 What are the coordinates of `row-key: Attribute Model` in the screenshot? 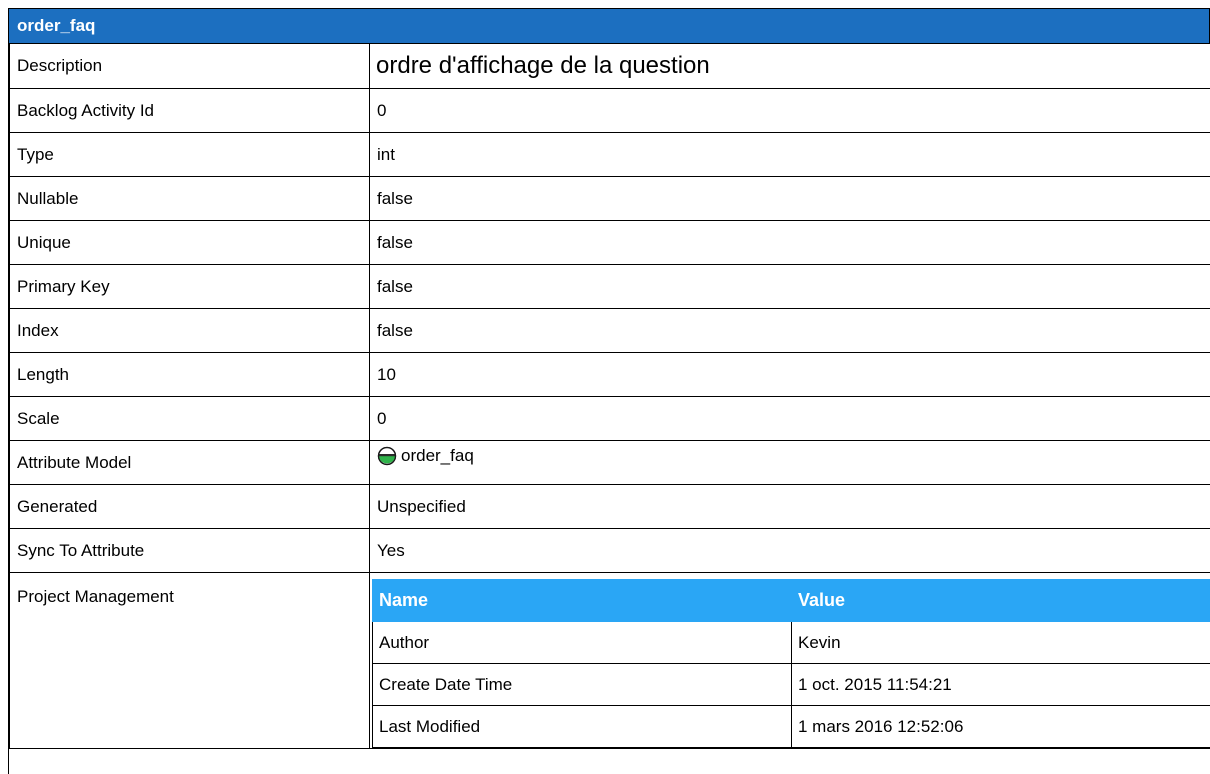 It's located at (189, 462).